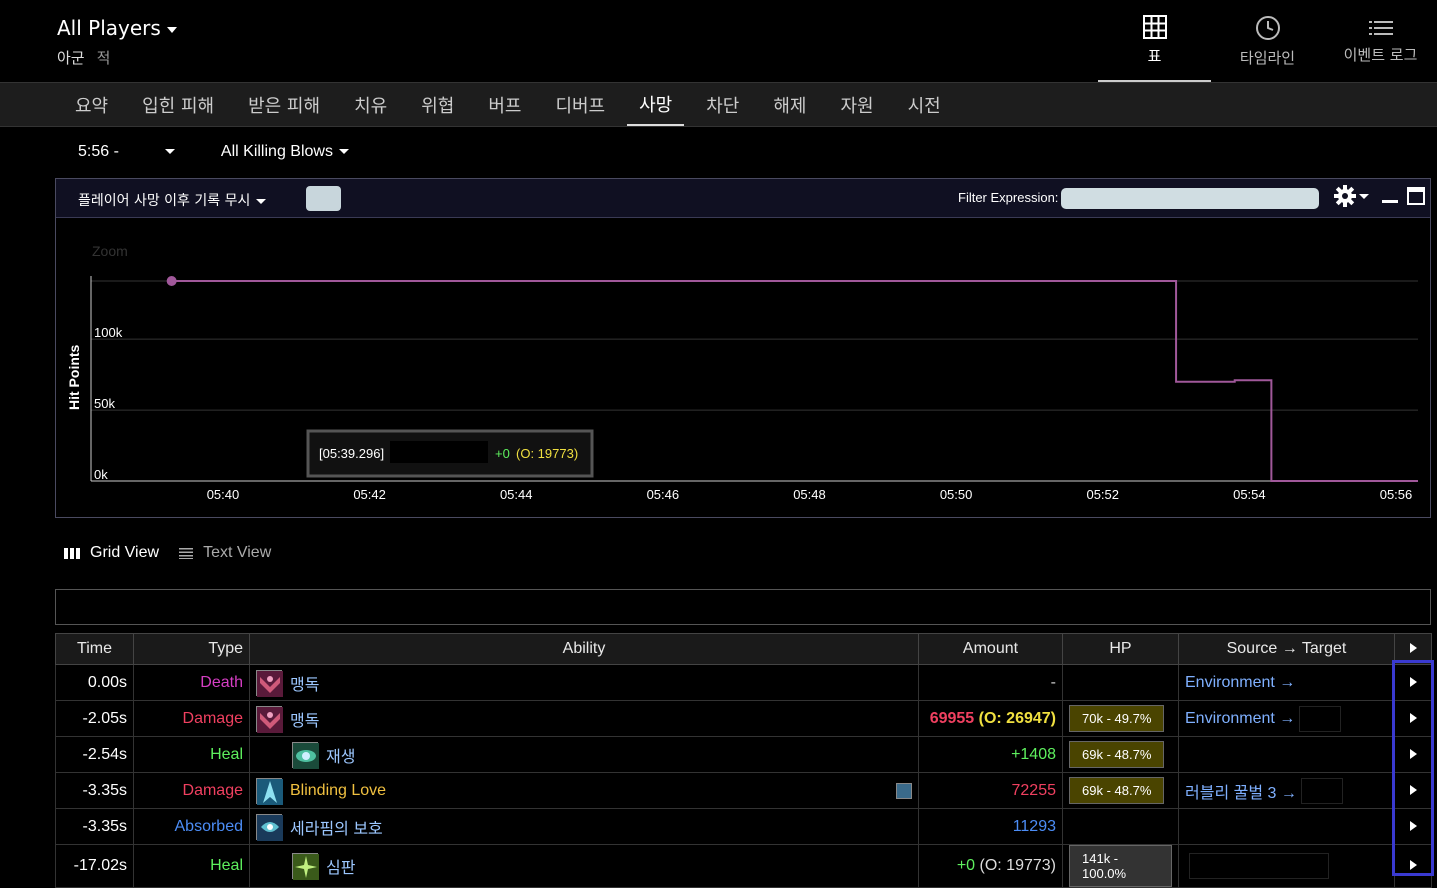 The image size is (1437, 888). Describe the element at coordinates (656, 104) in the screenshot. I see `nav-tab-7: 사망` at that location.